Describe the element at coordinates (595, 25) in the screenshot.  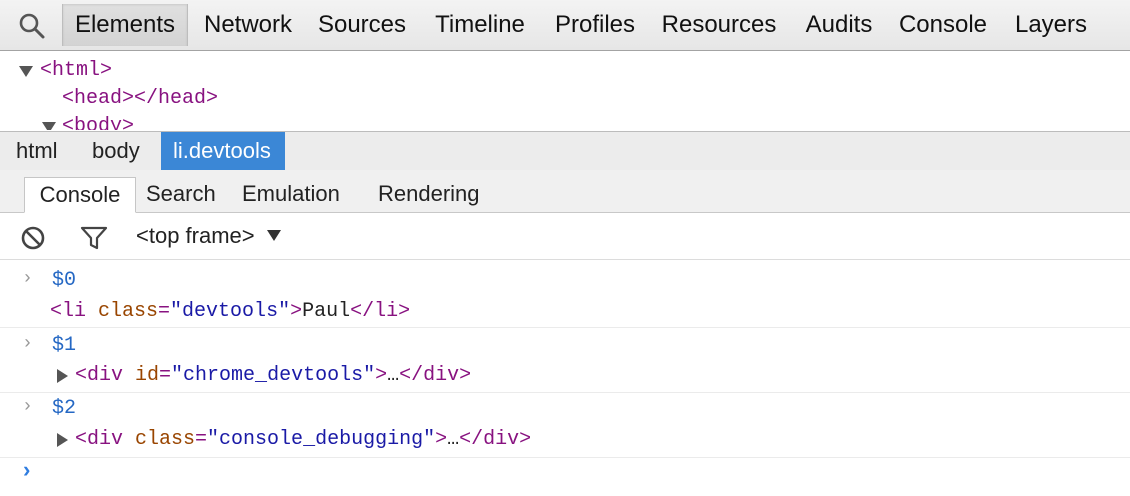
I see `tab-profiles: Profiles` at that location.